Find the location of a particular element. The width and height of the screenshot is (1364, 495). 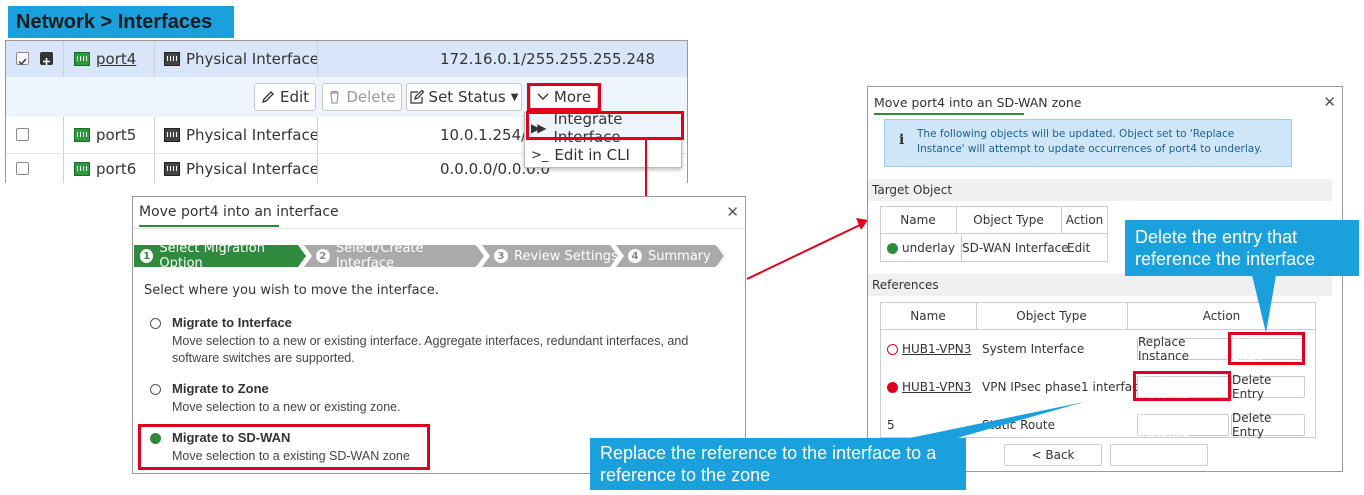

caret-down-icon: ▼ is located at coordinates (514, 97).